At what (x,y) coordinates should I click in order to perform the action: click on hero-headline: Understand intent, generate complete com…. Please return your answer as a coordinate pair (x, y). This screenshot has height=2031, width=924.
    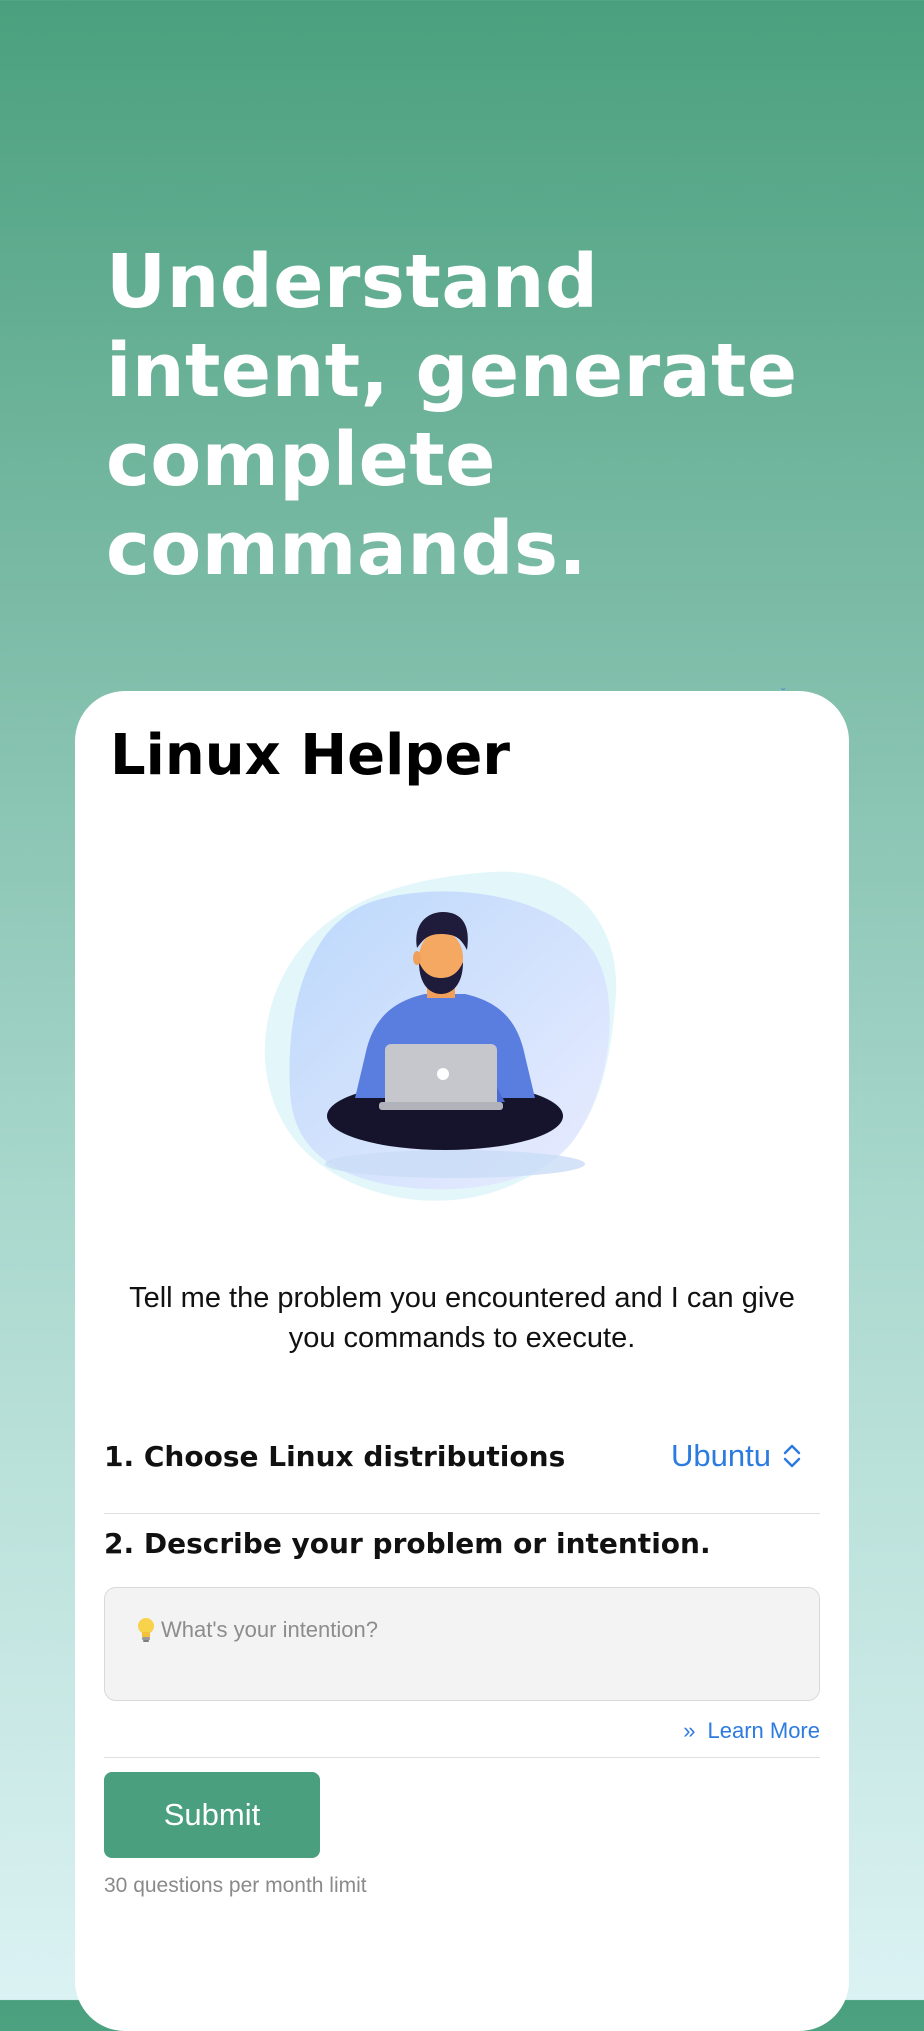
    Looking at the image, I should click on (452, 415).